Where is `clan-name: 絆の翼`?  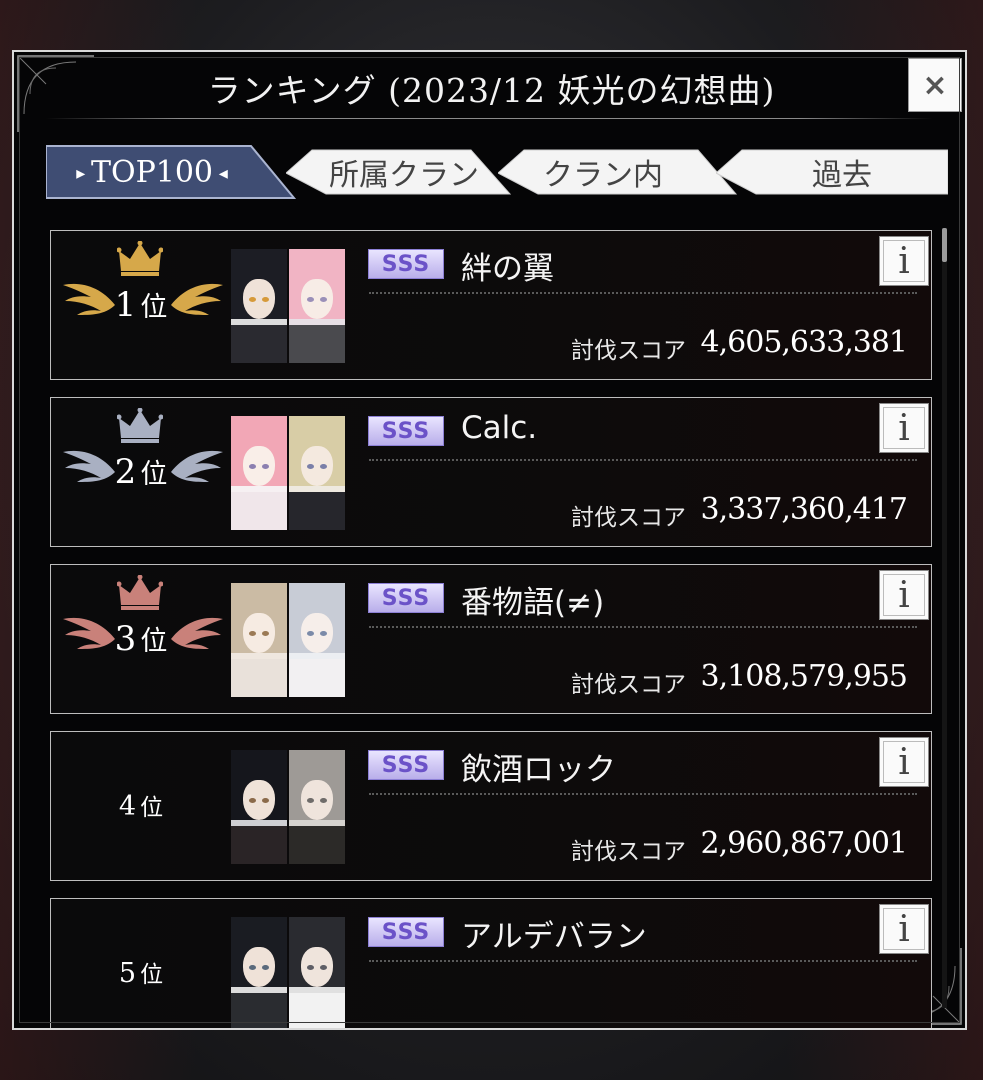 clan-name: 絆の翼 is located at coordinates (507, 269).